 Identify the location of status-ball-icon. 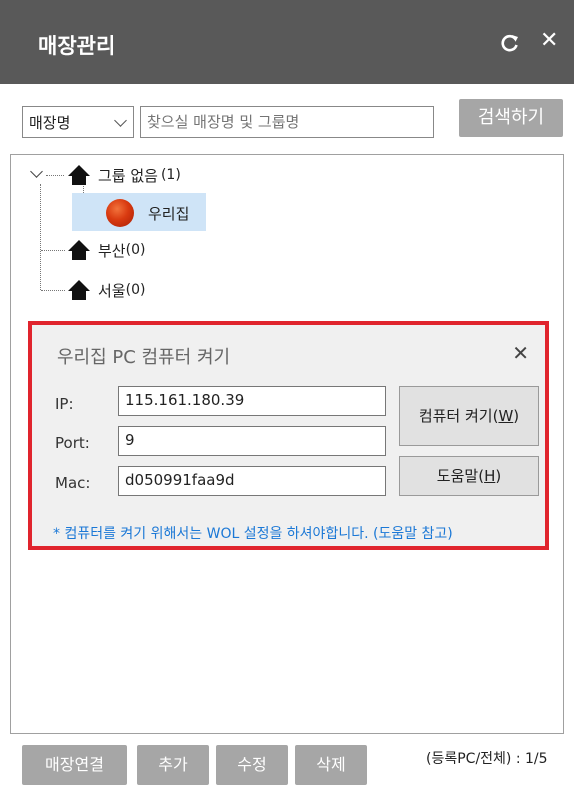
(120, 213).